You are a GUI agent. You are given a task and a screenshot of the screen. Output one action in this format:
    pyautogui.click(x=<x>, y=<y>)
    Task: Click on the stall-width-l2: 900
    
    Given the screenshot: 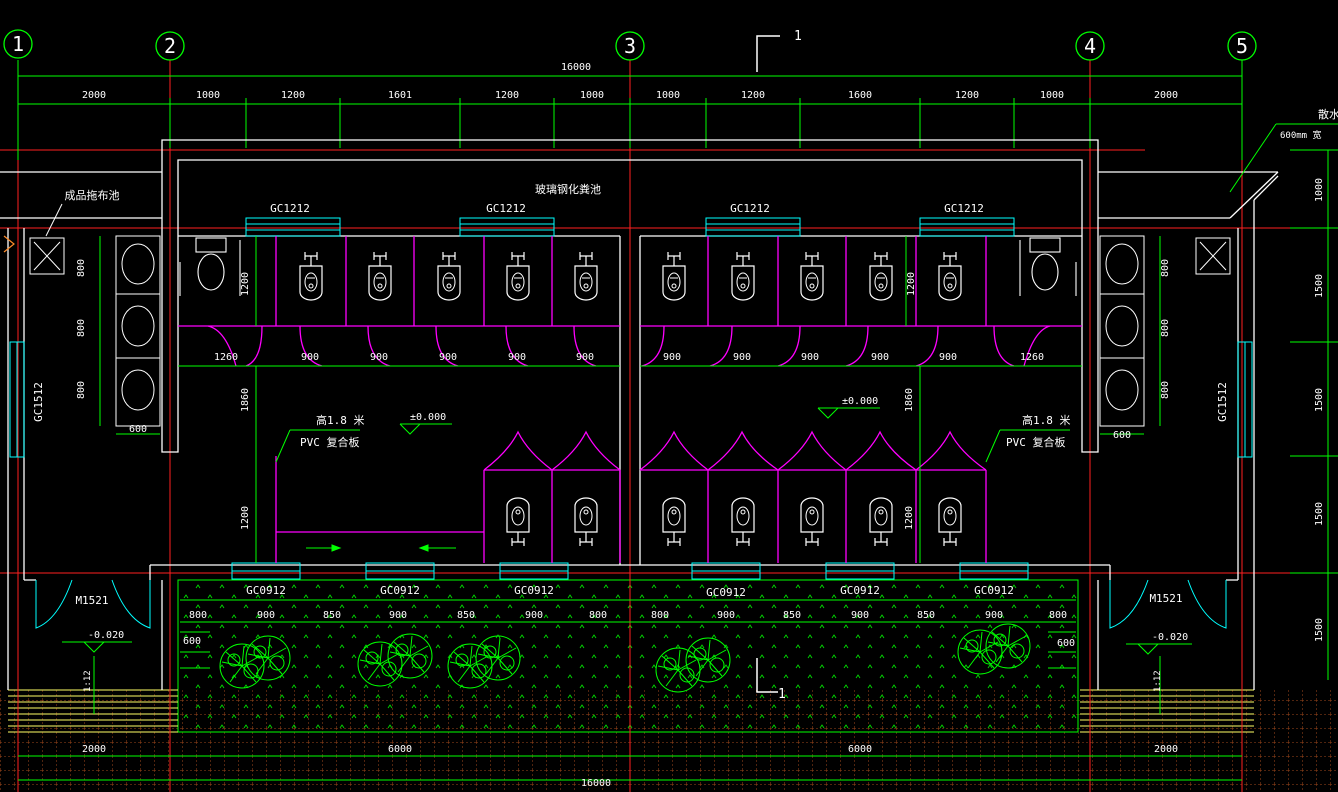 What is the action you would take?
    pyautogui.click(x=310, y=357)
    